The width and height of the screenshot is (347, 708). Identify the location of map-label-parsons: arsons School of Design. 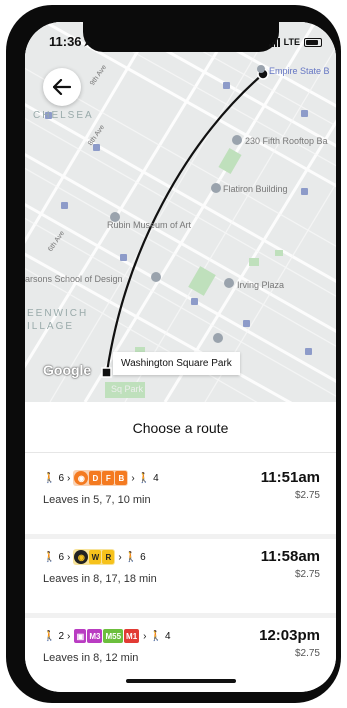
(74, 279).